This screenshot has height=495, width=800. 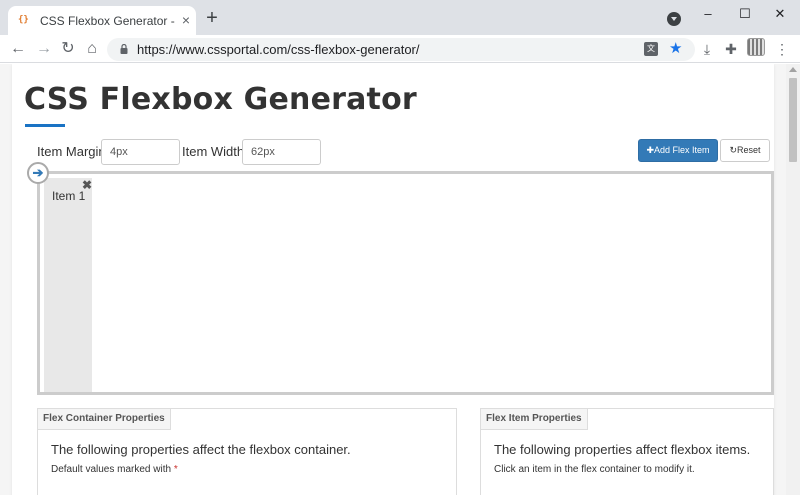 What do you see at coordinates (212, 18) in the screenshot?
I see `new-tab-button: +` at bounding box center [212, 18].